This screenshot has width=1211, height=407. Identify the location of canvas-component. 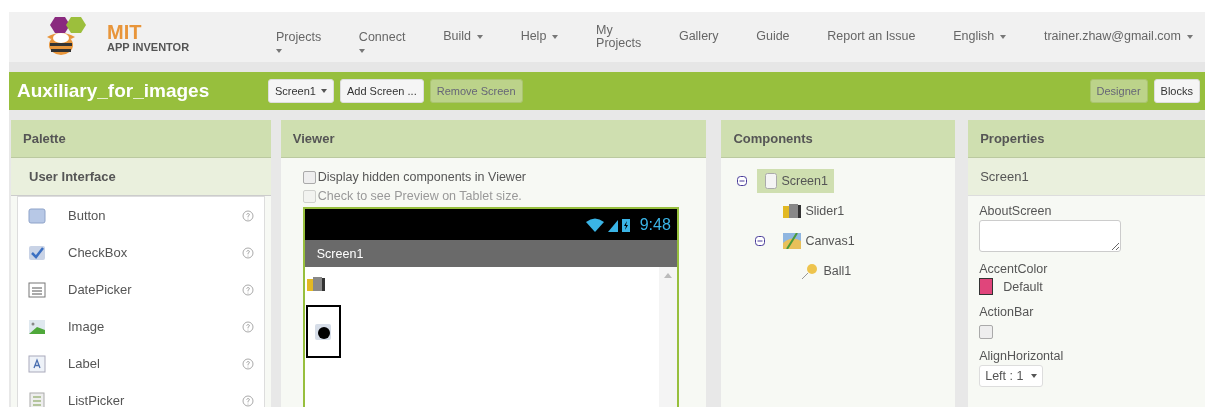
(323, 331).